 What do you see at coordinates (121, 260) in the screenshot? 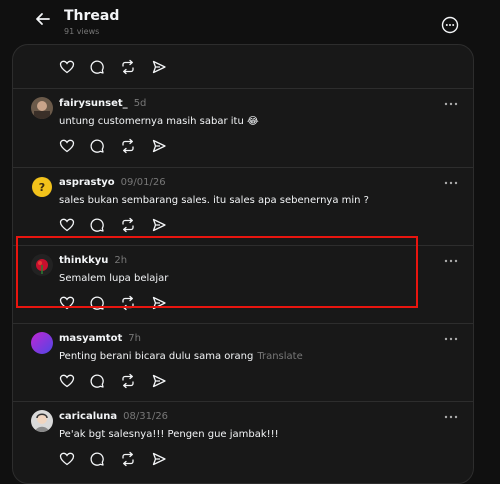
I see `timestamp: 2h` at bounding box center [121, 260].